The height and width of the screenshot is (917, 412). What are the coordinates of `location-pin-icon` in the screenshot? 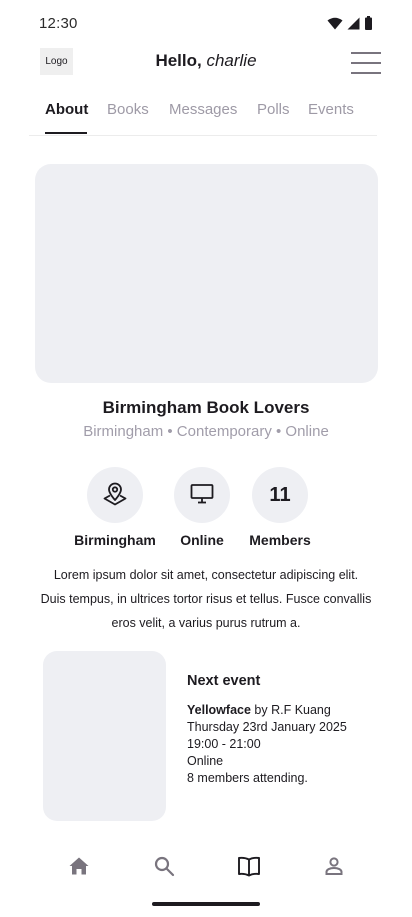 It's located at (115, 495).